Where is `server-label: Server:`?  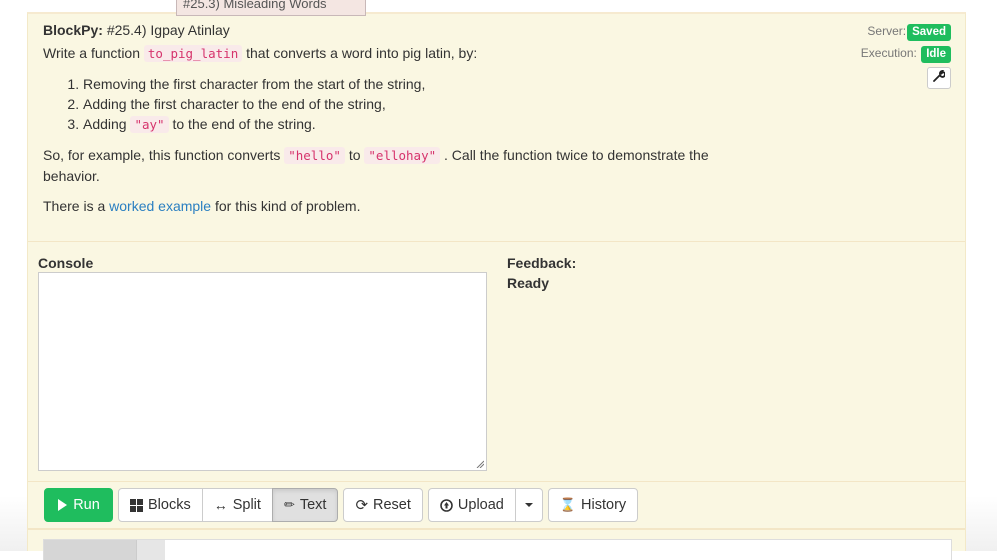
server-label: Server: is located at coordinates (887, 31).